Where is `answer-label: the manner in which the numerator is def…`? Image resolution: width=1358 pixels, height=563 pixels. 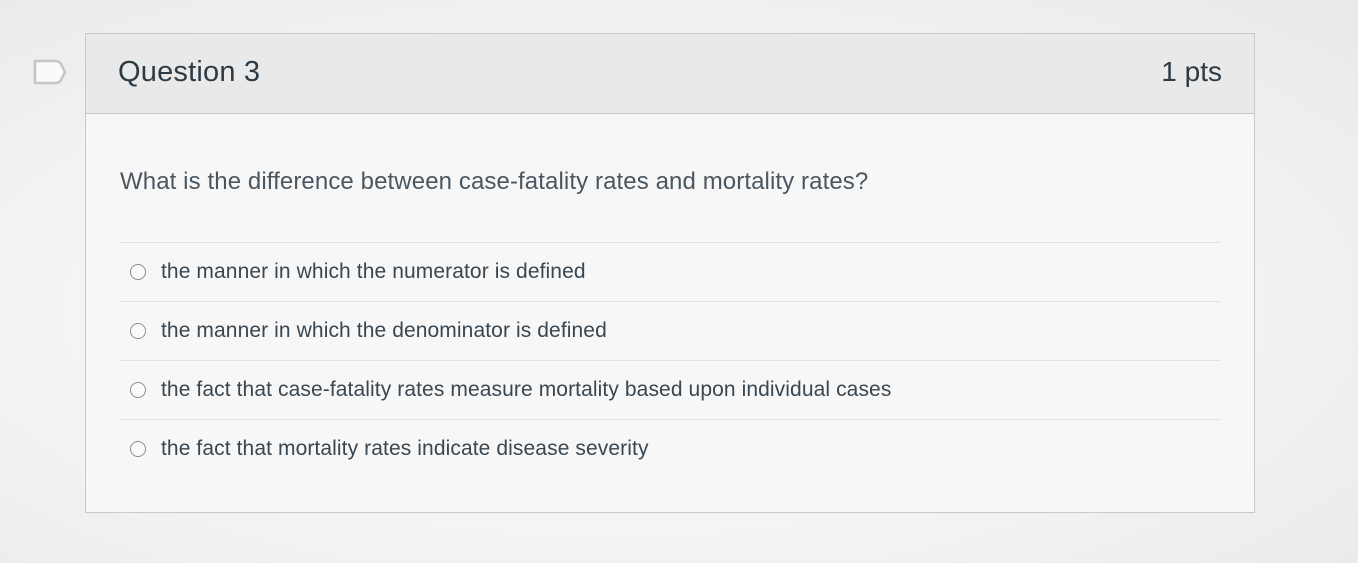 answer-label: the manner in which the numerator is def… is located at coordinates (373, 271).